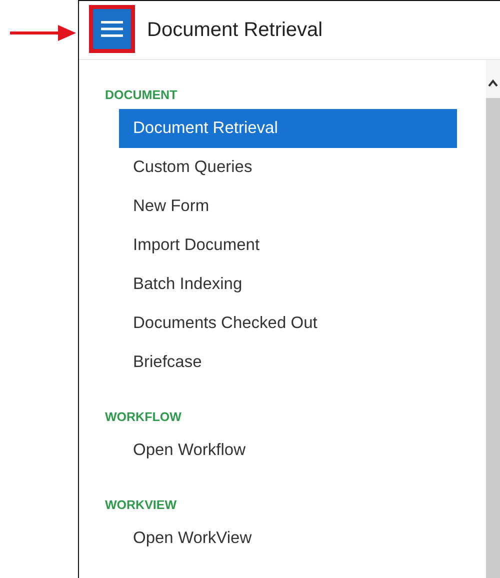 The height and width of the screenshot is (578, 500). I want to click on nav-item: Open Workflow, so click(288, 450).